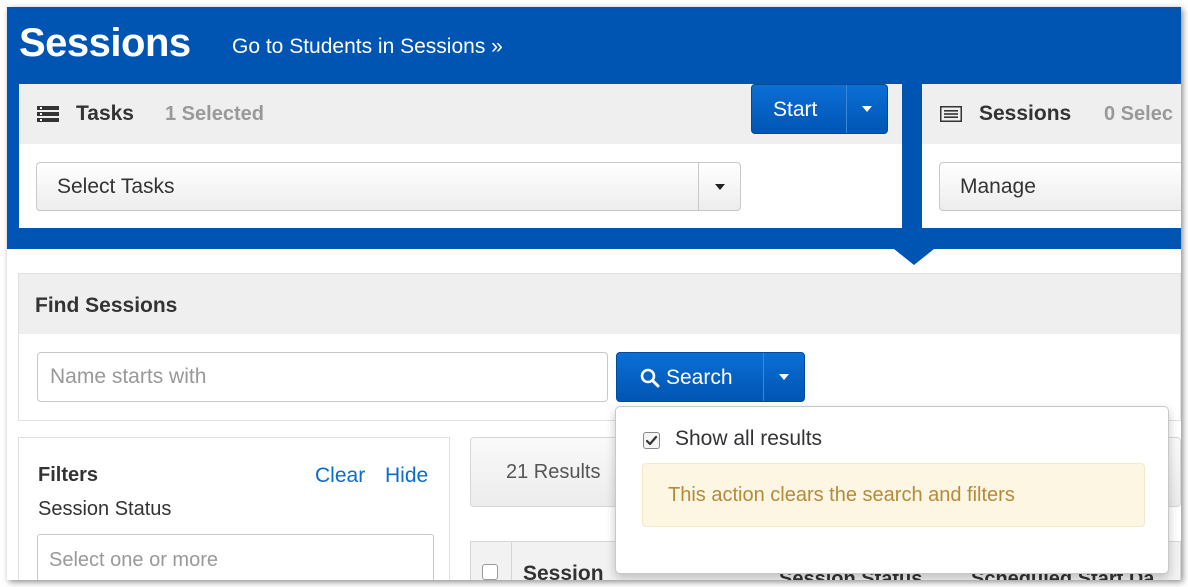 This screenshot has width=1188, height=587. What do you see at coordinates (48, 114) in the screenshot?
I see `tasks-list-icon` at bounding box center [48, 114].